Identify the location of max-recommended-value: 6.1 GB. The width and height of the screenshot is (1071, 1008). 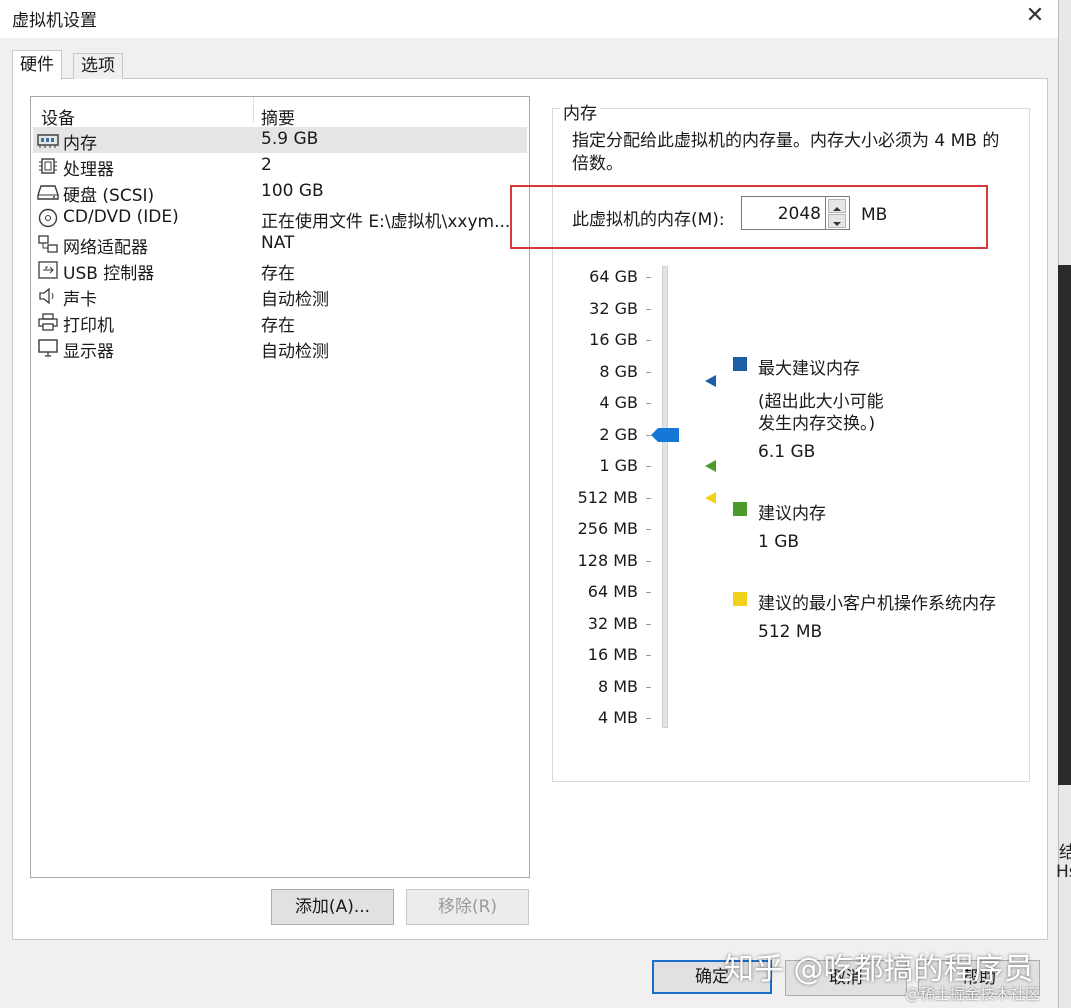
(787, 452).